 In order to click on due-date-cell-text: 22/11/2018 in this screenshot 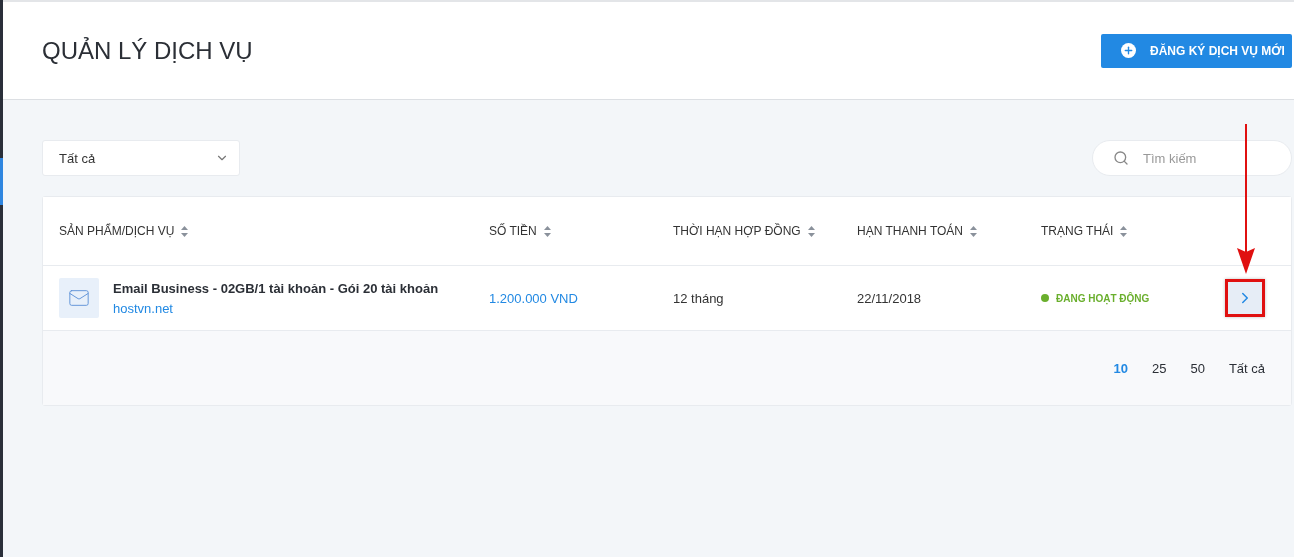, I will do `click(890, 298)`.